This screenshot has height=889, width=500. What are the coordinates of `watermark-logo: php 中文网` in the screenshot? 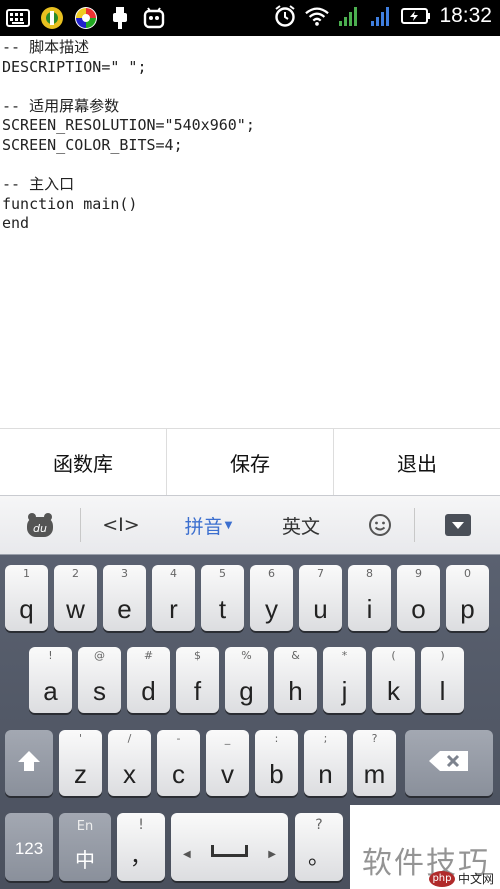 It's located at (461, 878).